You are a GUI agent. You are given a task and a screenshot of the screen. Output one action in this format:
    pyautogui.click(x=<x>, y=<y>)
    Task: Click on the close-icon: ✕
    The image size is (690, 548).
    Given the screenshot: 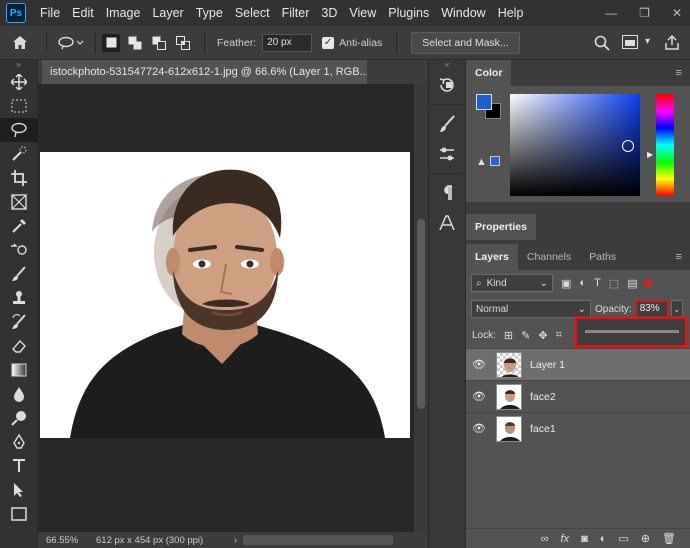 What is the action you would take?
    pyautogui.click(x=677, y=13)
    